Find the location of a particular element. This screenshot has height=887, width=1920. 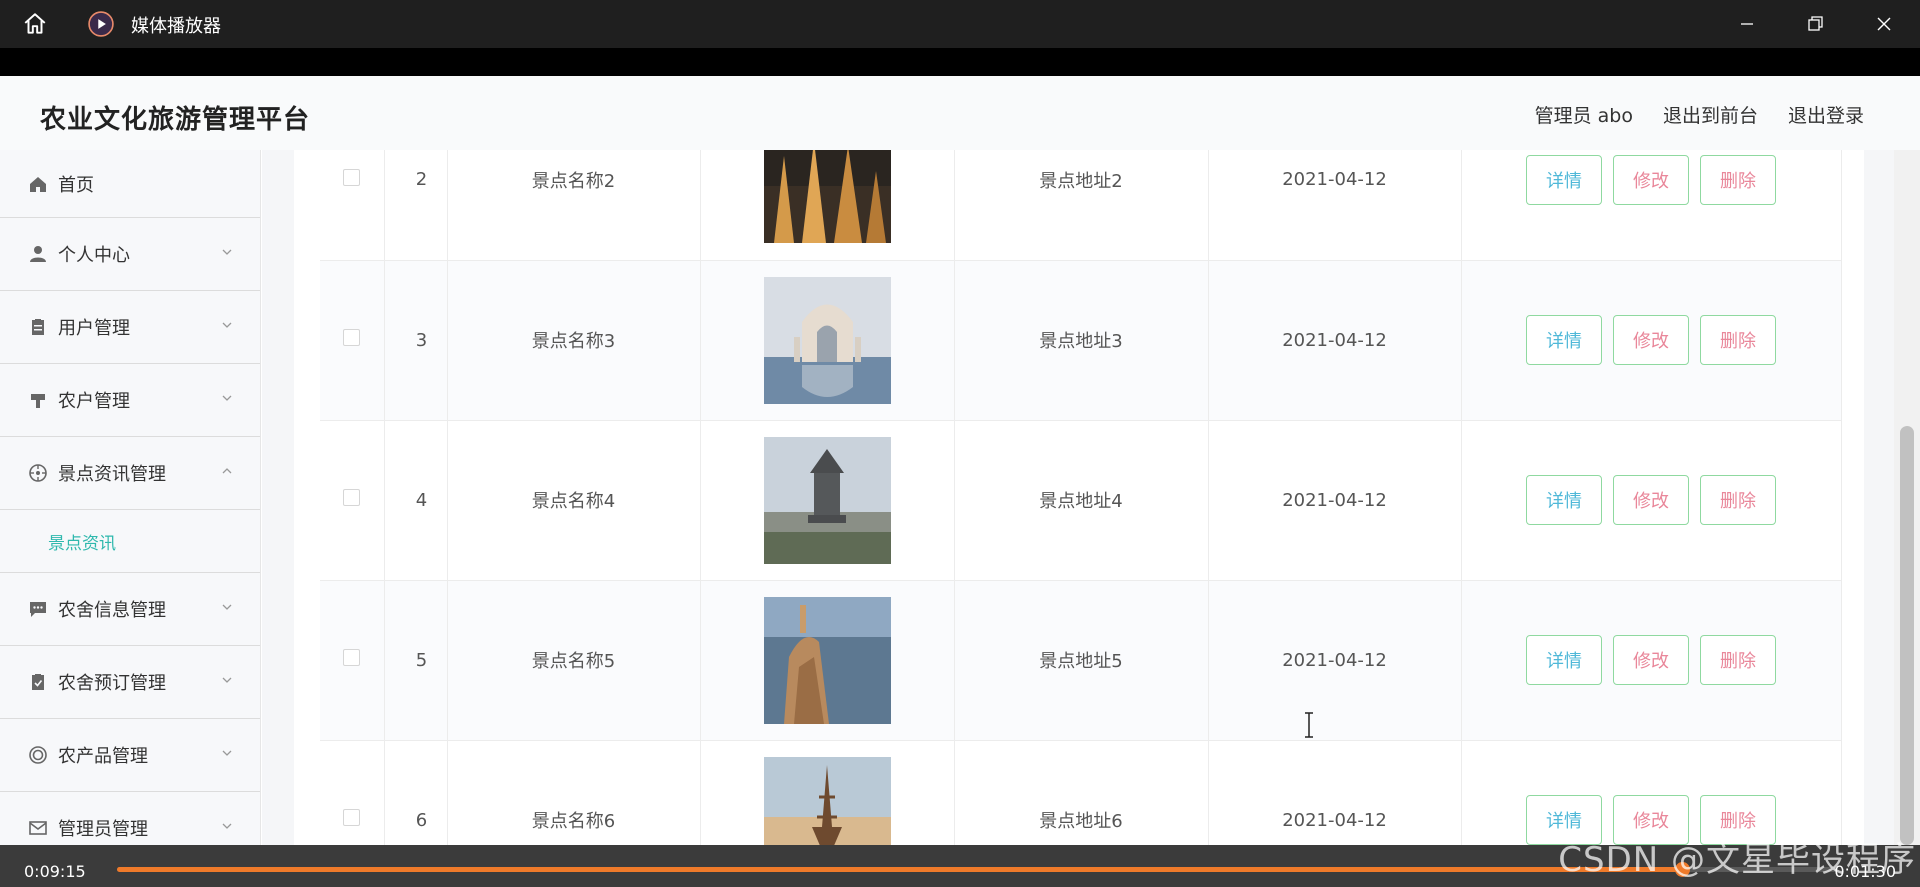

table-row: 2 景点名称2 景点地址2 2021-04-12 详情 修改 删除 is located at coordinates (1081, 205).